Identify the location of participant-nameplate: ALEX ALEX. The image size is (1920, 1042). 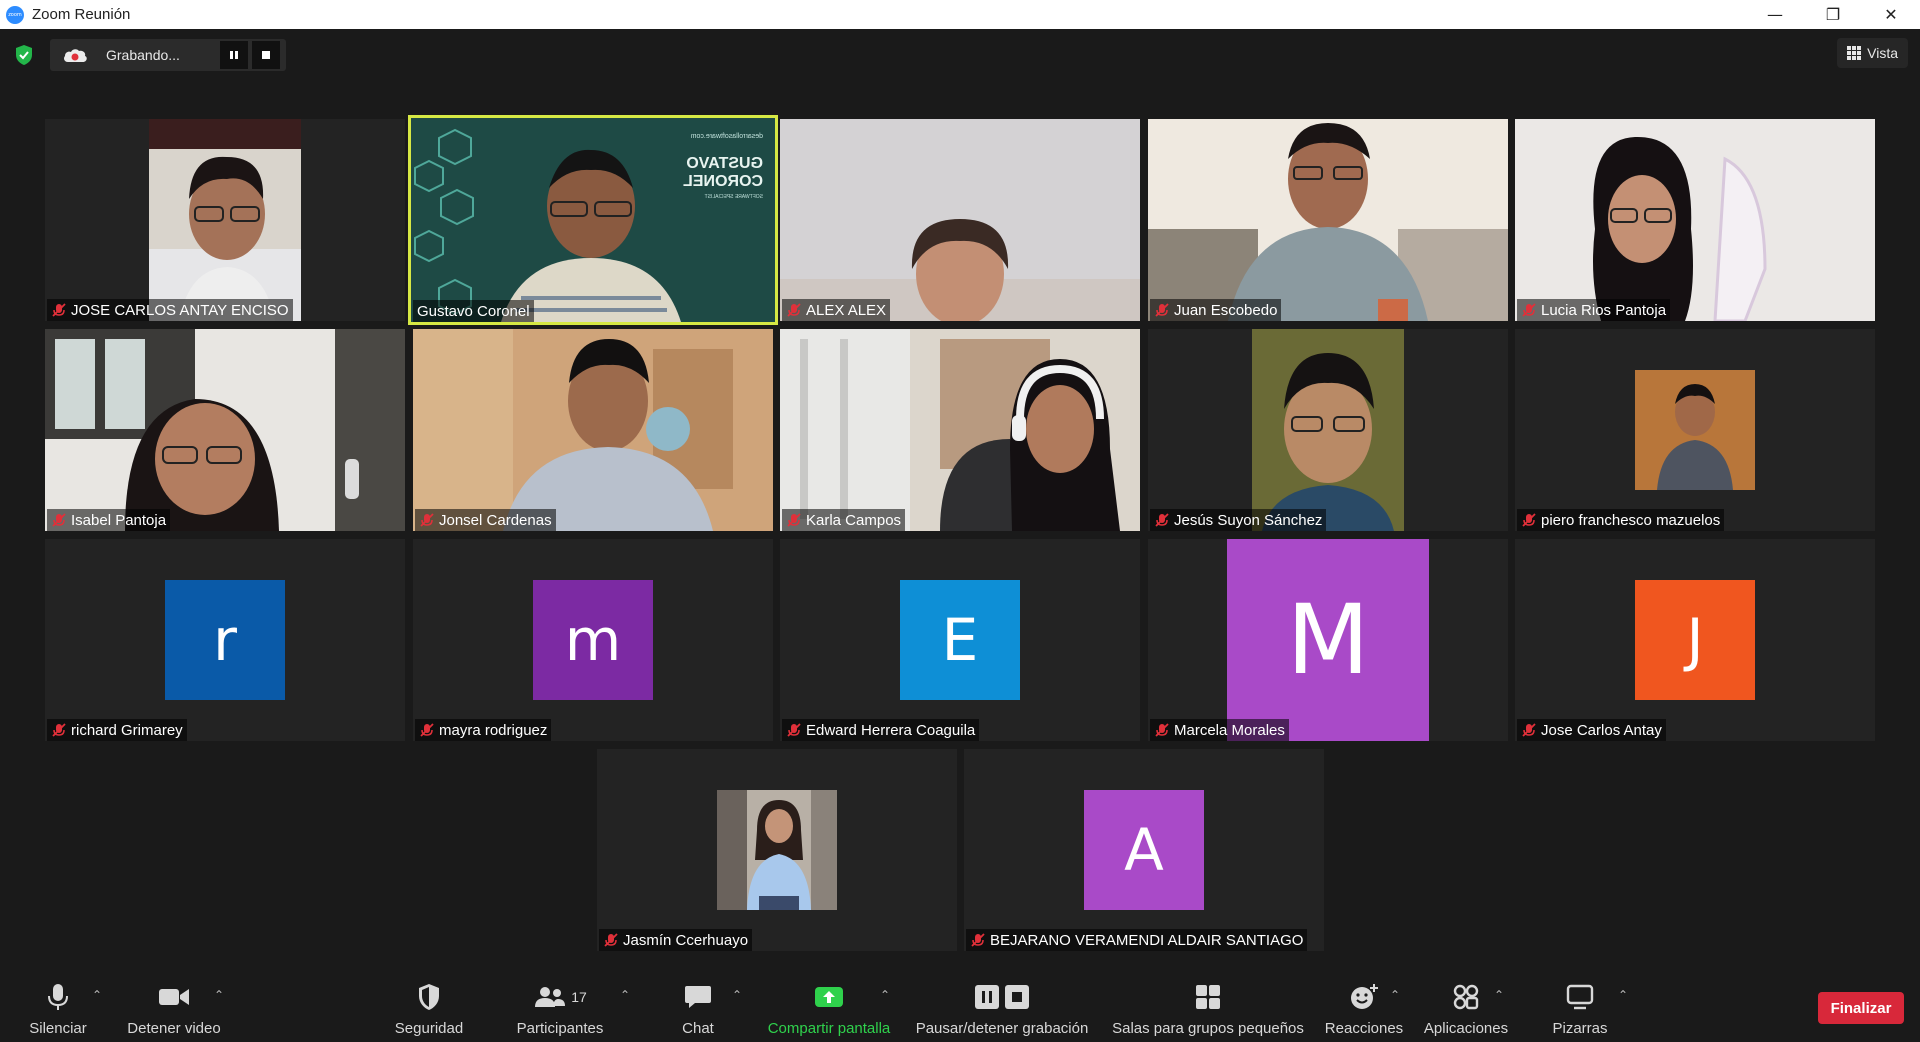
(836, 310).